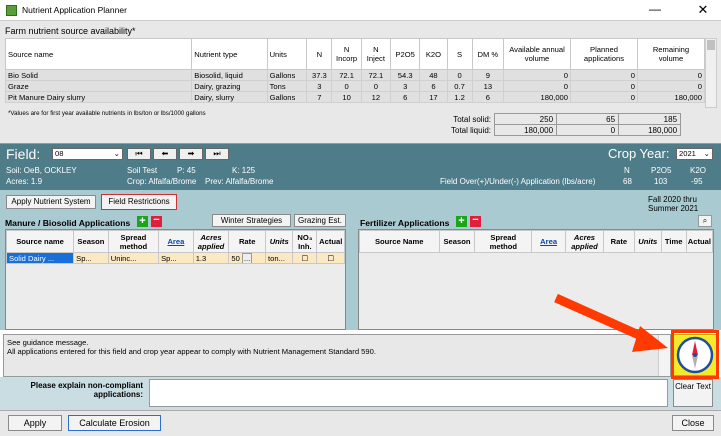 This screenshot has width=721, height=436. Describe the element at coordinates (488, 86) in the screenshot. I see `source-cell: 13` at that location.